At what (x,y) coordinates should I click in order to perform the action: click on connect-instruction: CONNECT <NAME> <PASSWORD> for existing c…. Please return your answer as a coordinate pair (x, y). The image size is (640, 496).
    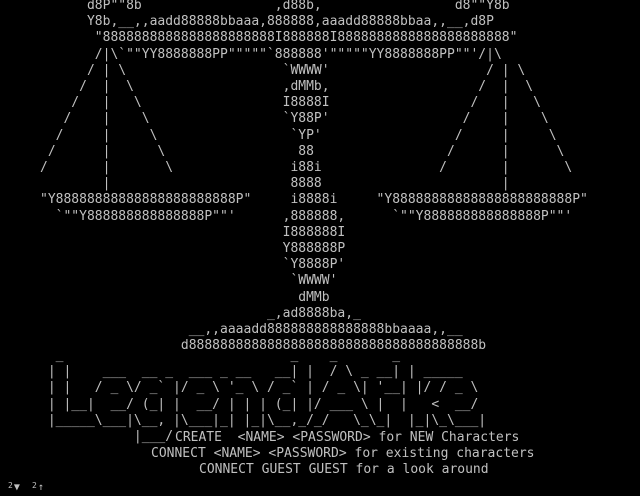
    Looking at the image, I should click on (343, 453).